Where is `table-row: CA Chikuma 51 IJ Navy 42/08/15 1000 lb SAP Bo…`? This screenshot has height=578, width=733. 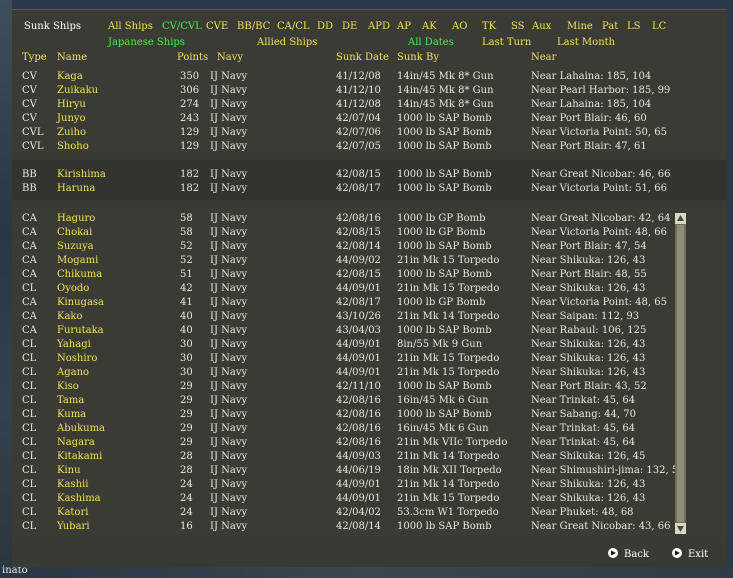
table-row: CA Chikuma 51 IJ Navy 42/08/15 1000 lb SAP Bo… is located at coordinates (337, 275).